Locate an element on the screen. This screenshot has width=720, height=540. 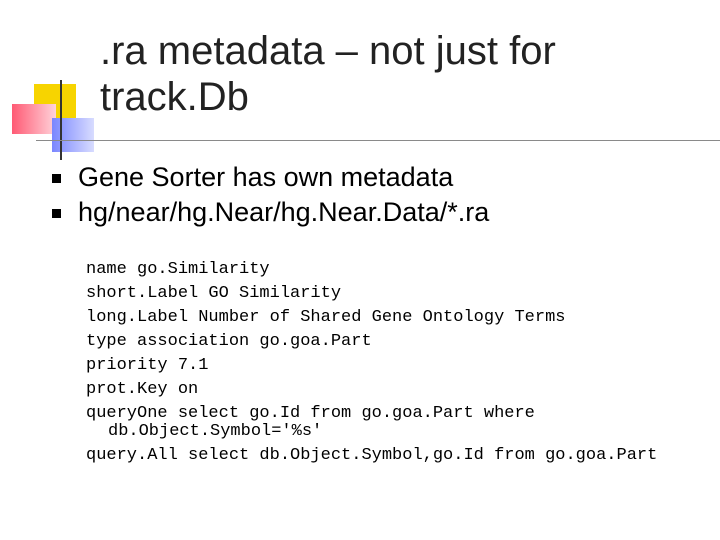
code-line: prot.Key on is located at coordinates (142, 389).